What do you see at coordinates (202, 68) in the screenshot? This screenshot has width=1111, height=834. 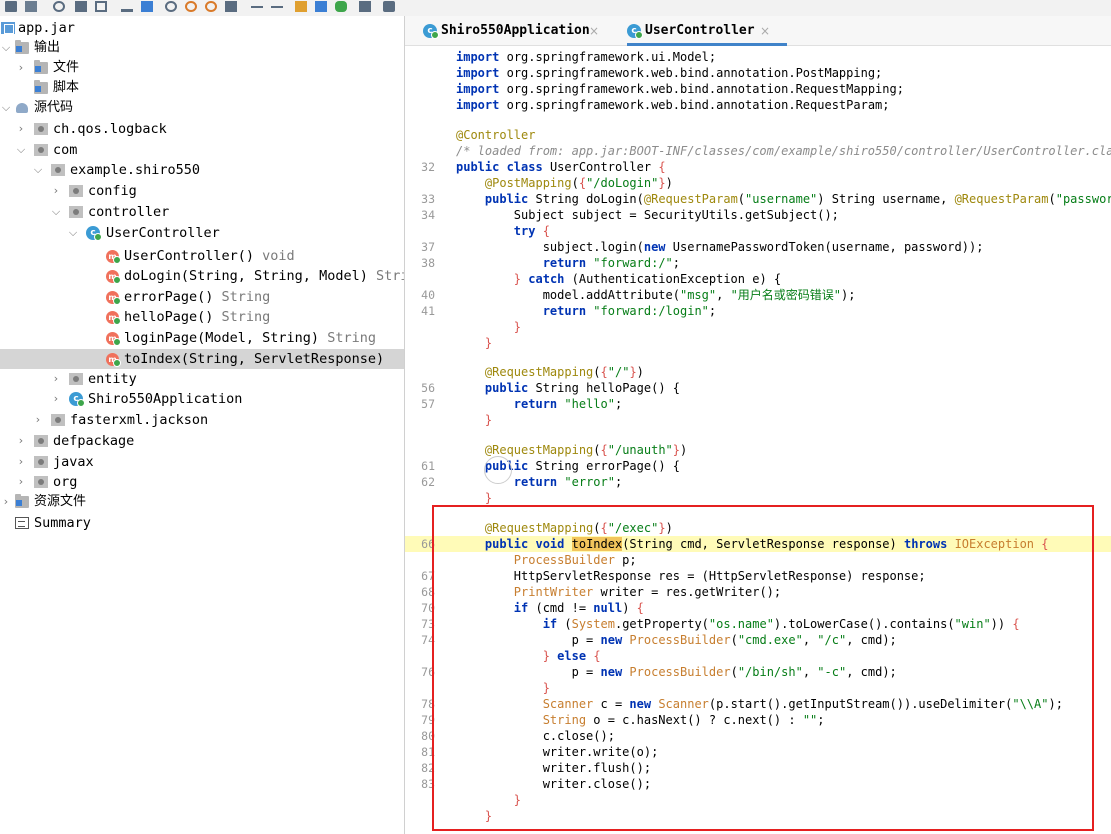 I see `tree-item-files: › 文件` at bounding box center [202, 68].